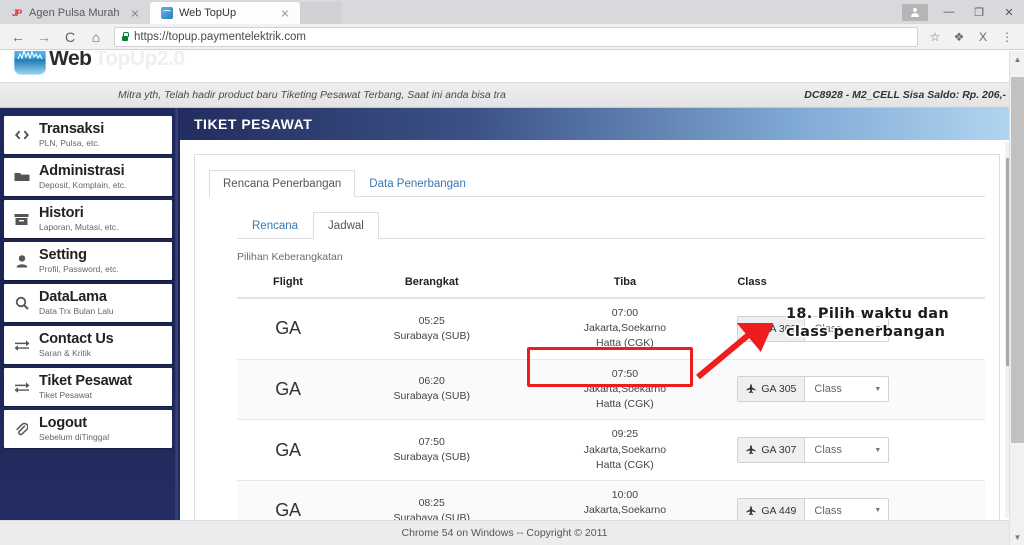 This screenshot has height=545, width=1024. I want to click on column-header-tiba: Tiba, so click(625, 285).